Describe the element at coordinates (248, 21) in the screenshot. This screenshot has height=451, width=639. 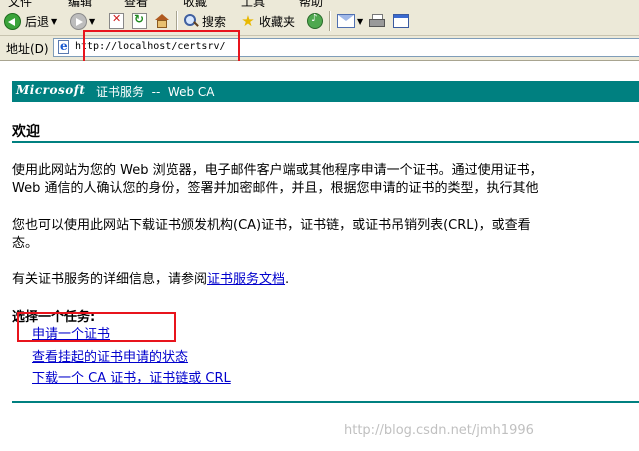
I see `favorites-icon: ★` at that location.